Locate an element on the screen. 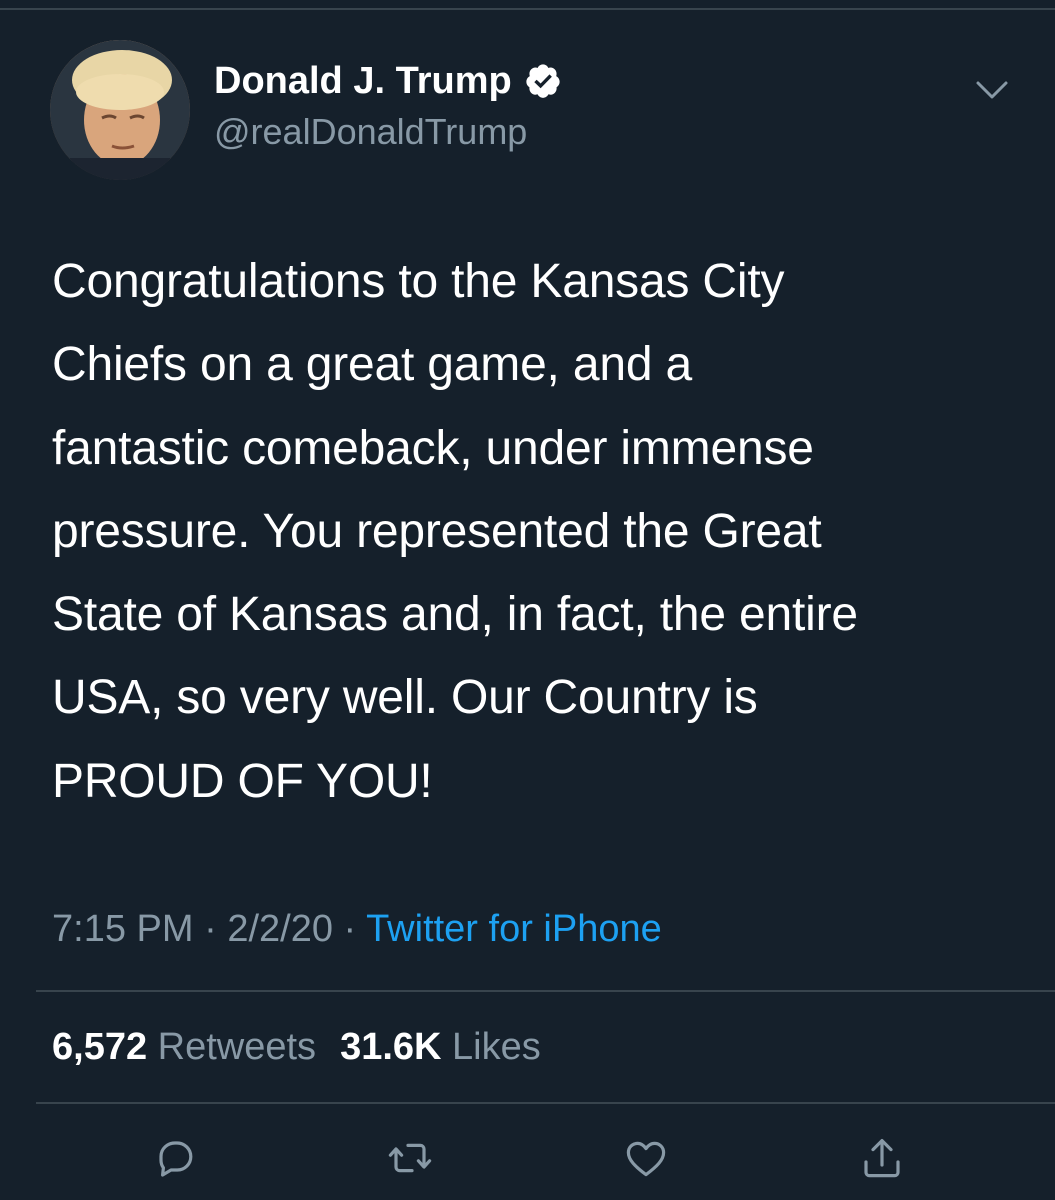 Image resolution: width=1055 pixels, height=1200 pixels. tweet-text-line: pressure. You represented the Great is located at coordinates (437, 531).